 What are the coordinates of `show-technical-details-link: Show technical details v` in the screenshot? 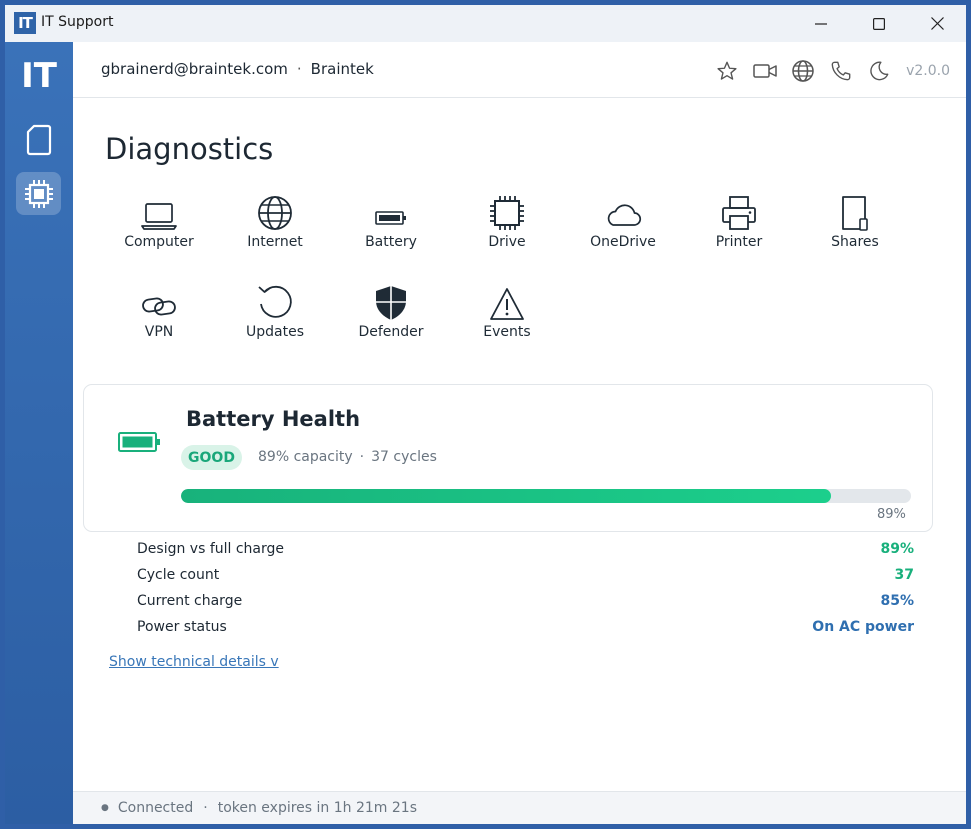 It's located at (194, 662).